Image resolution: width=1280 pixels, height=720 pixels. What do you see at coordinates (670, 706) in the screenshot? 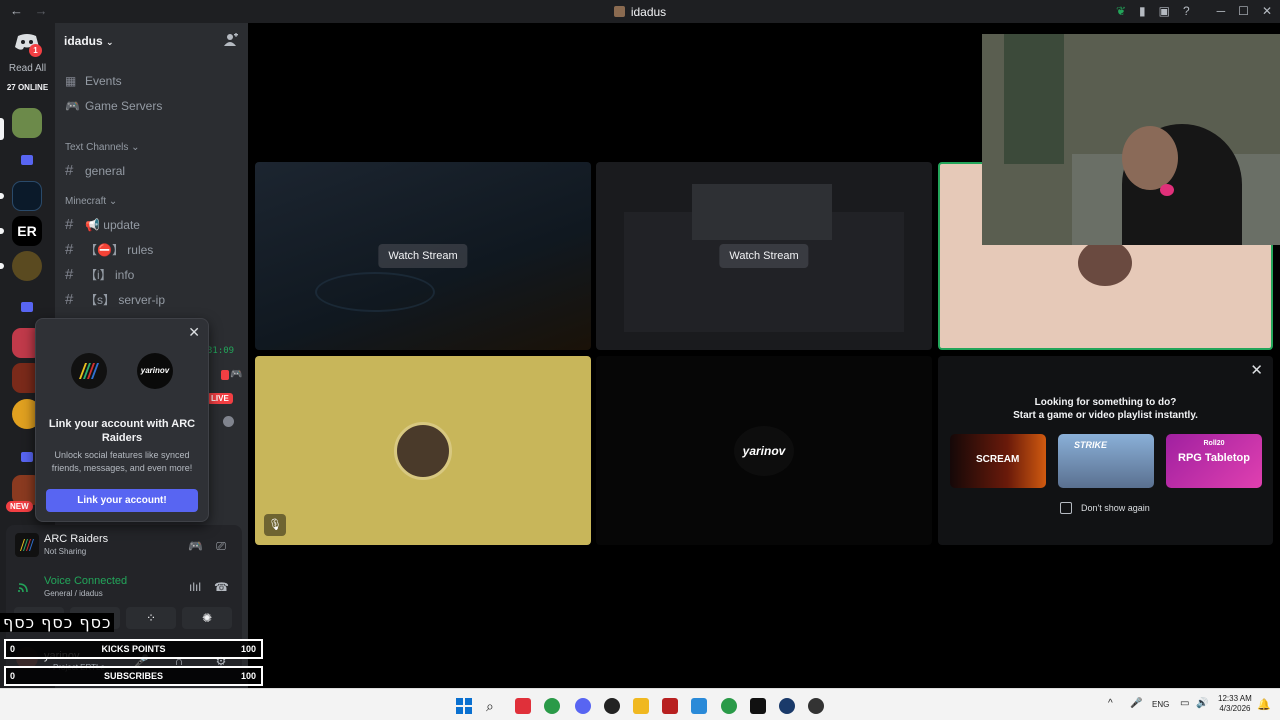
I see `app-icon-l` at bounding box center [670, 706].